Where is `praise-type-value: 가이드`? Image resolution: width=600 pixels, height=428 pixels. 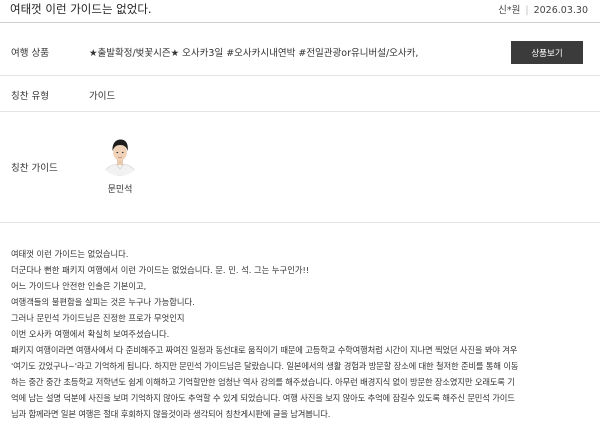
praise-type-value: 가이드 is located at coordinates (102, 96).